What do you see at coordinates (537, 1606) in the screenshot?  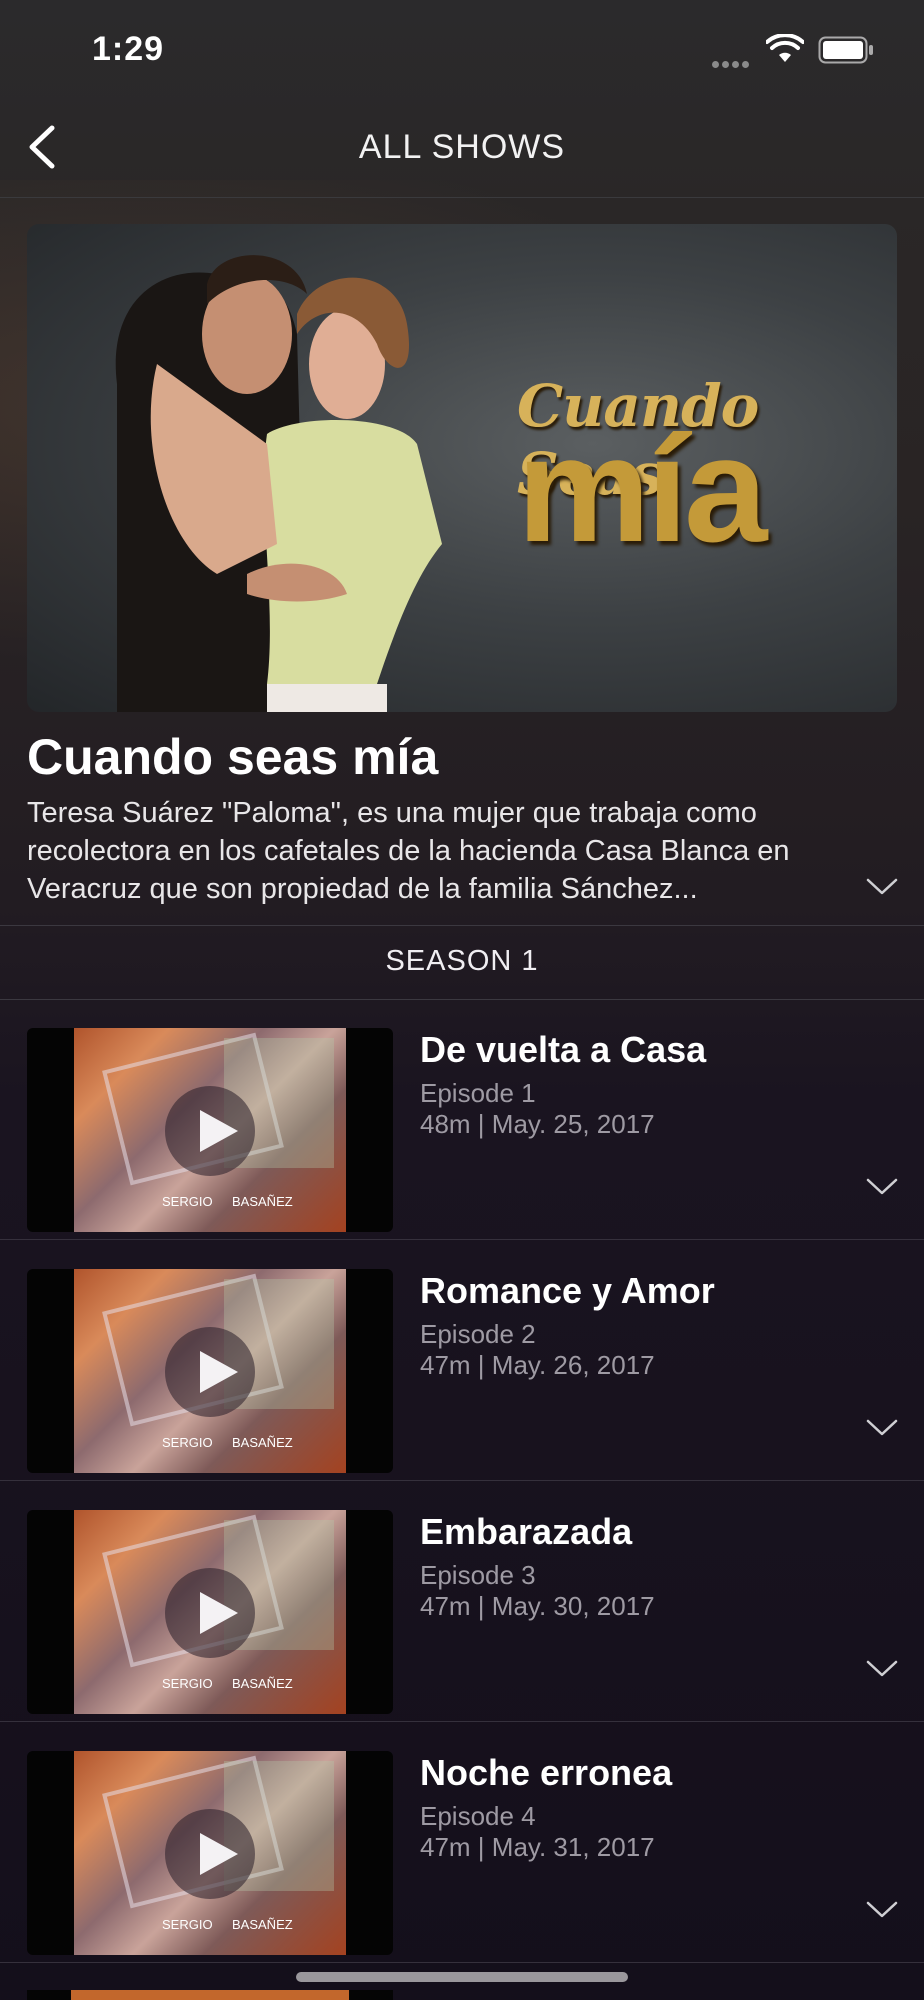 I see `episode-meta: 47m | May. 30, 2017` at bounding box center [537, 1606].